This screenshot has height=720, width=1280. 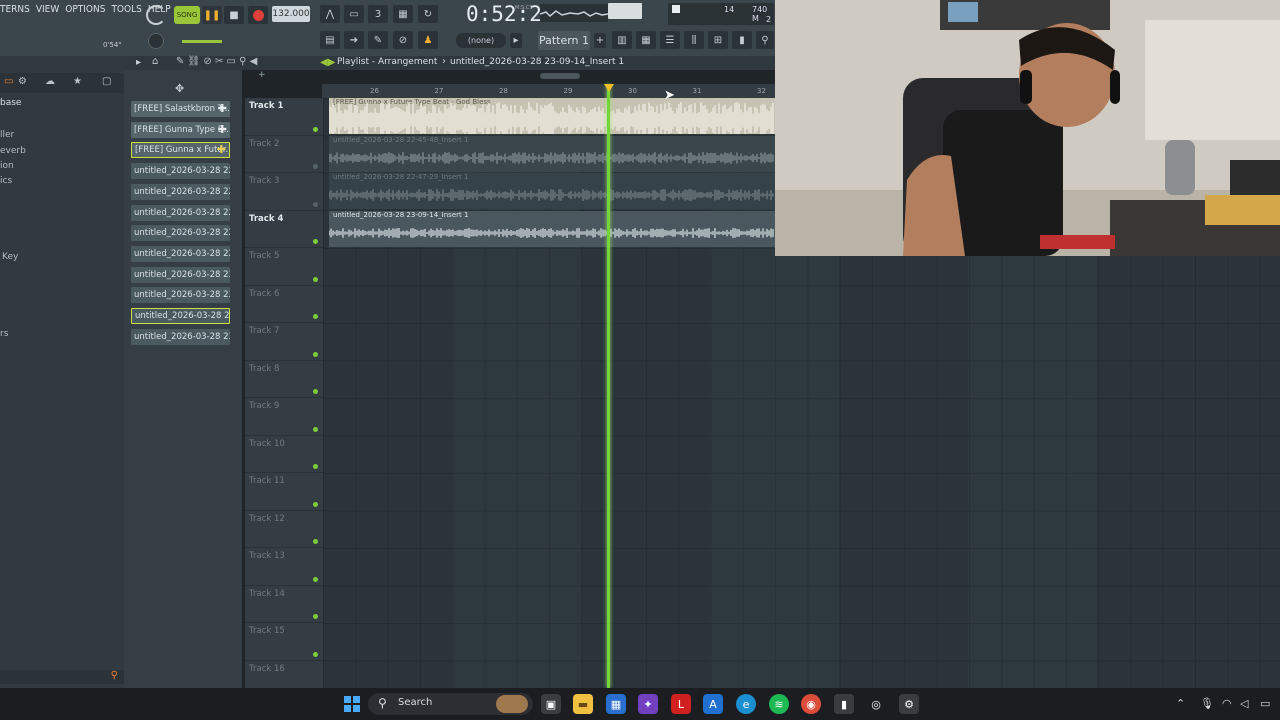 What do you see at coordinates (378, 40) in the screenshot?
I see `draw-icon: ✎` at bounding box center [378, 40].